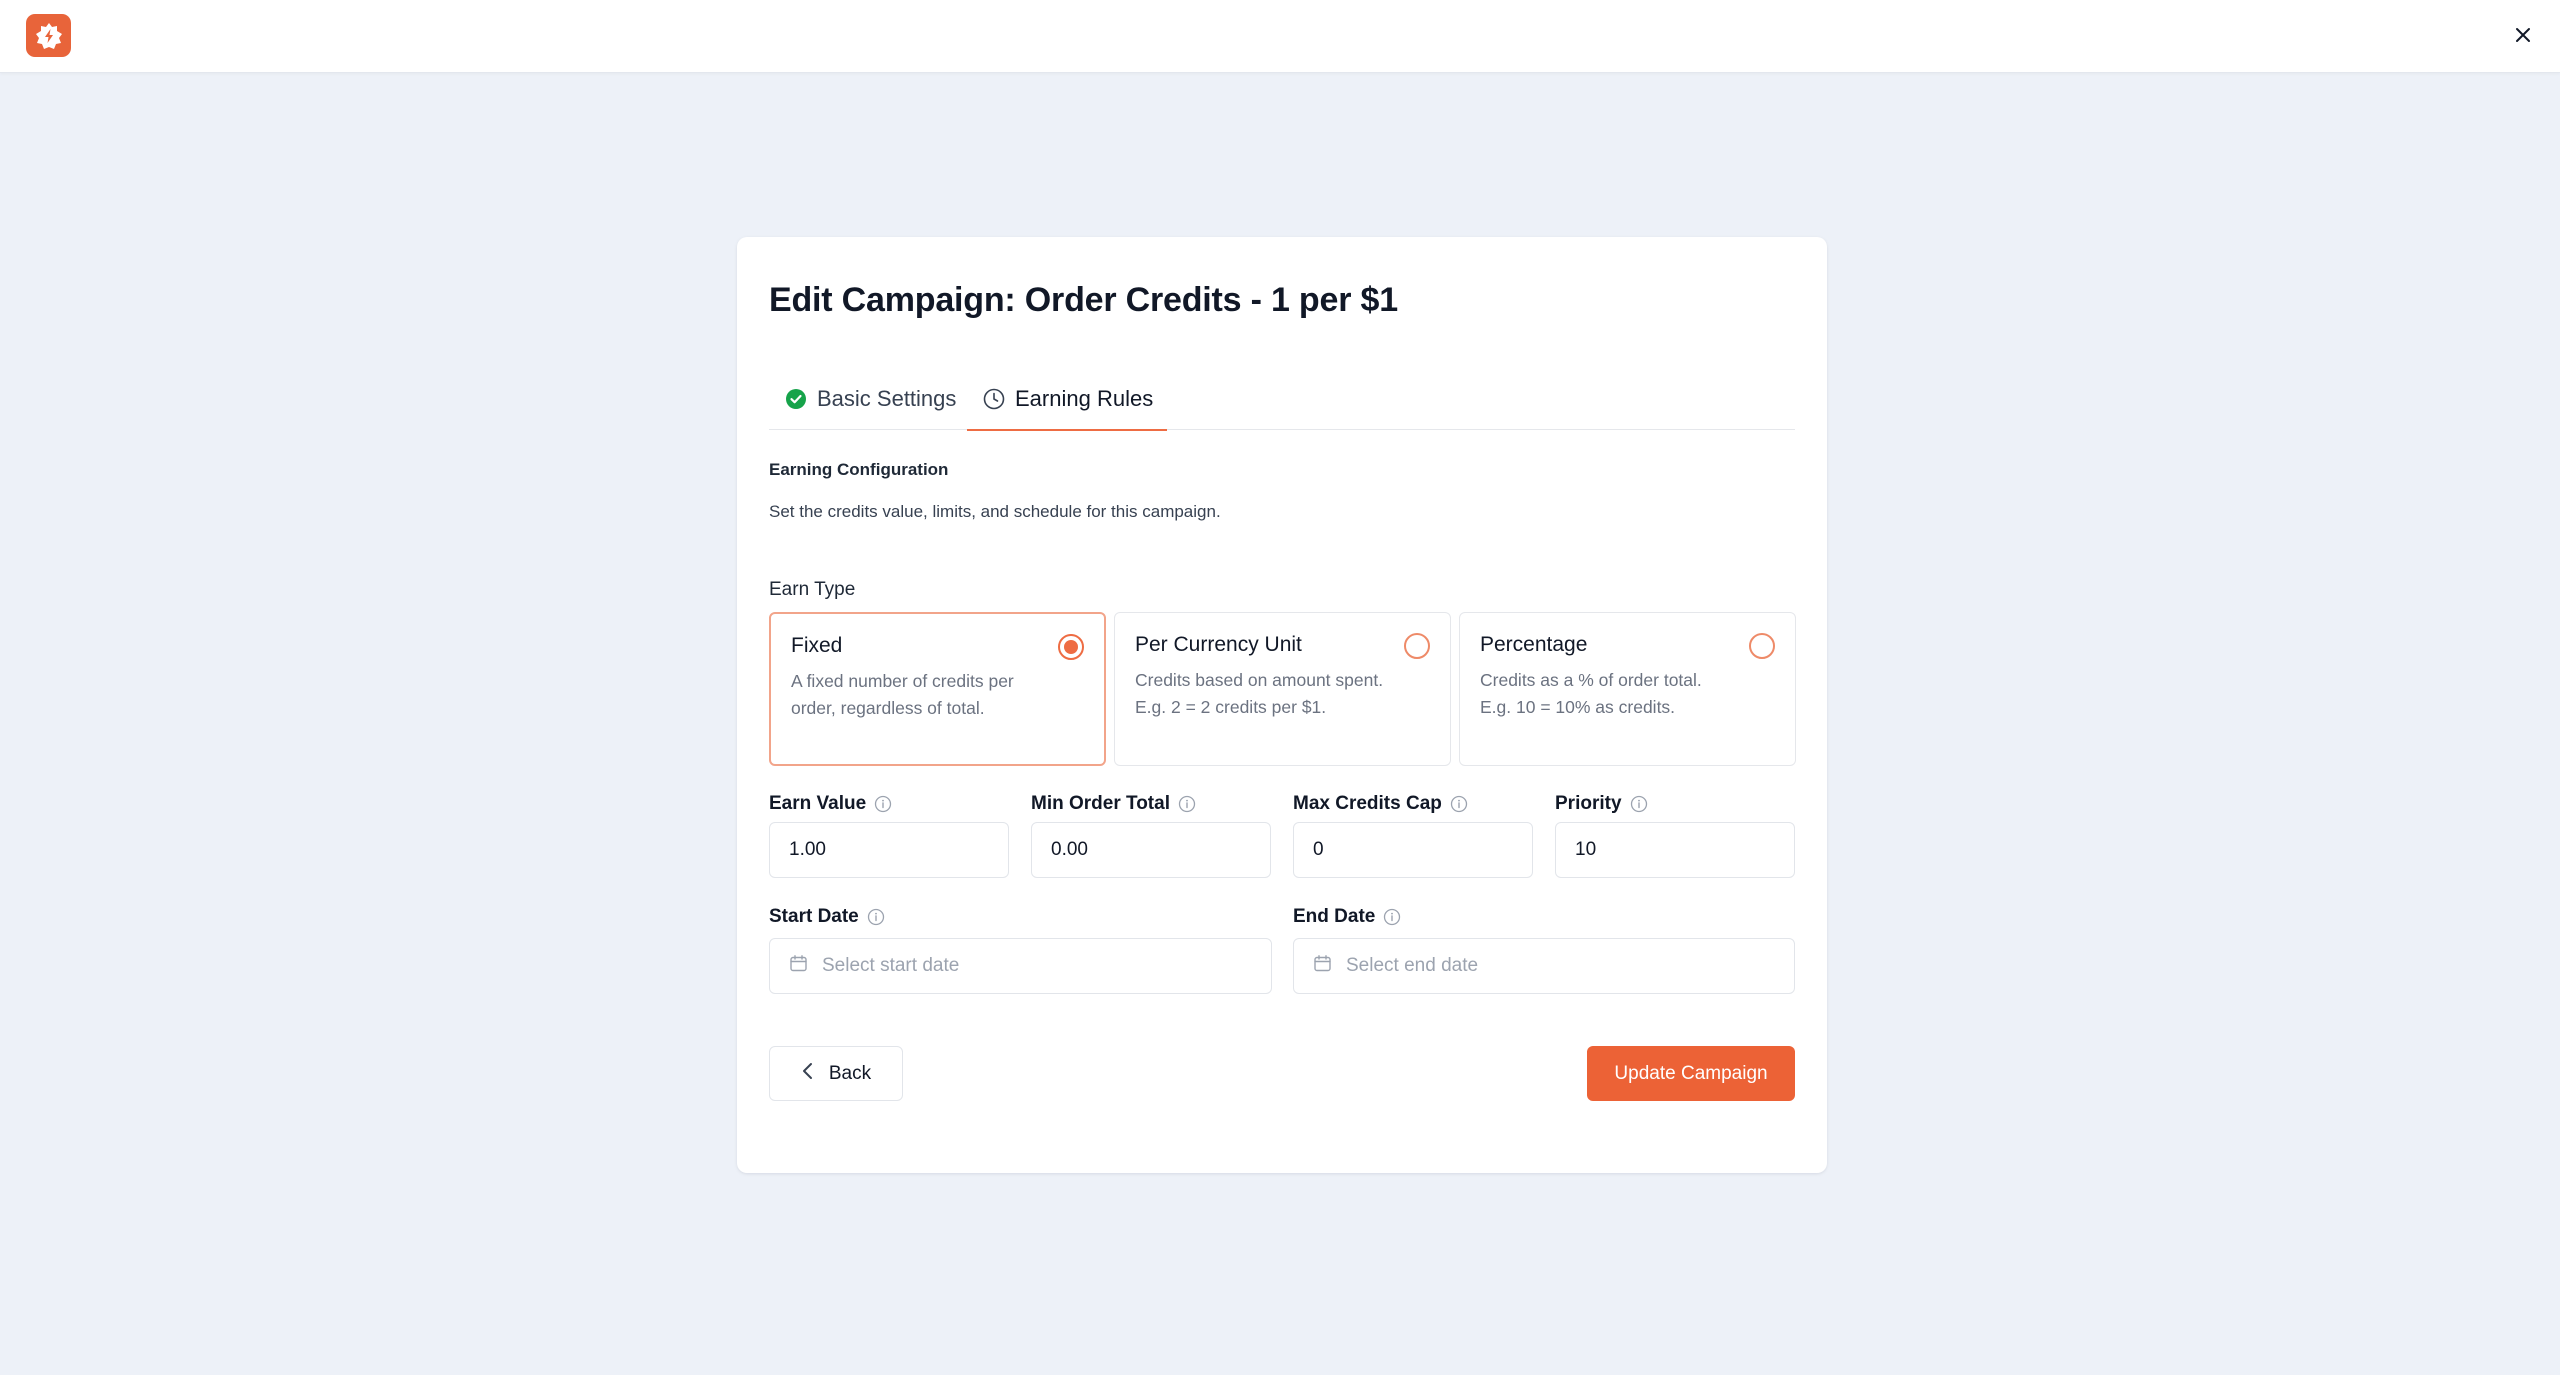  I want to click on start-date-label: Start Date, so click(827, 917).